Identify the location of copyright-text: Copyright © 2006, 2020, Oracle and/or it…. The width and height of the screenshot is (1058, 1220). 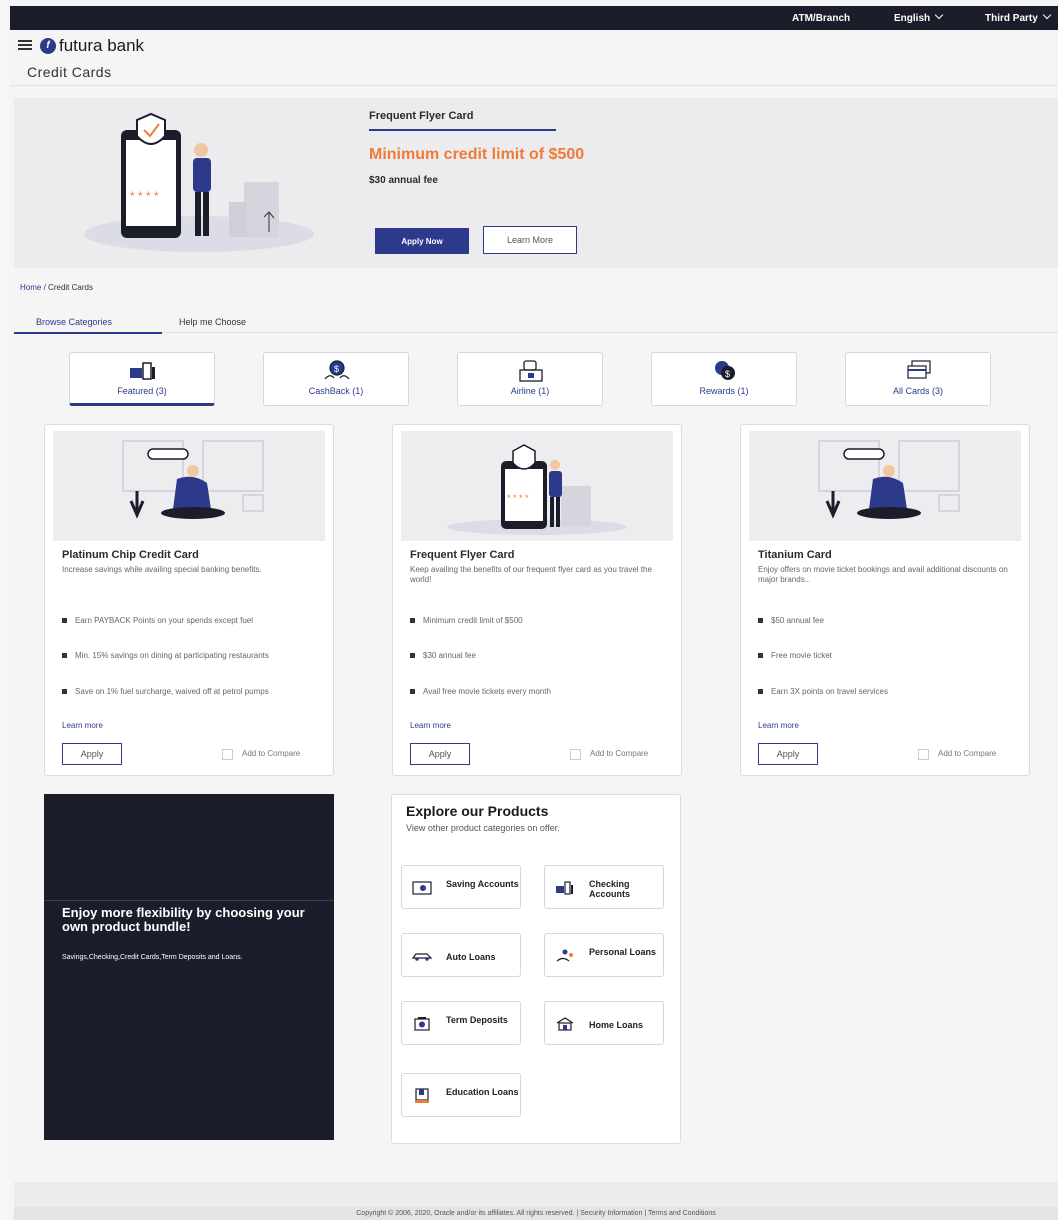
(536, 1213).